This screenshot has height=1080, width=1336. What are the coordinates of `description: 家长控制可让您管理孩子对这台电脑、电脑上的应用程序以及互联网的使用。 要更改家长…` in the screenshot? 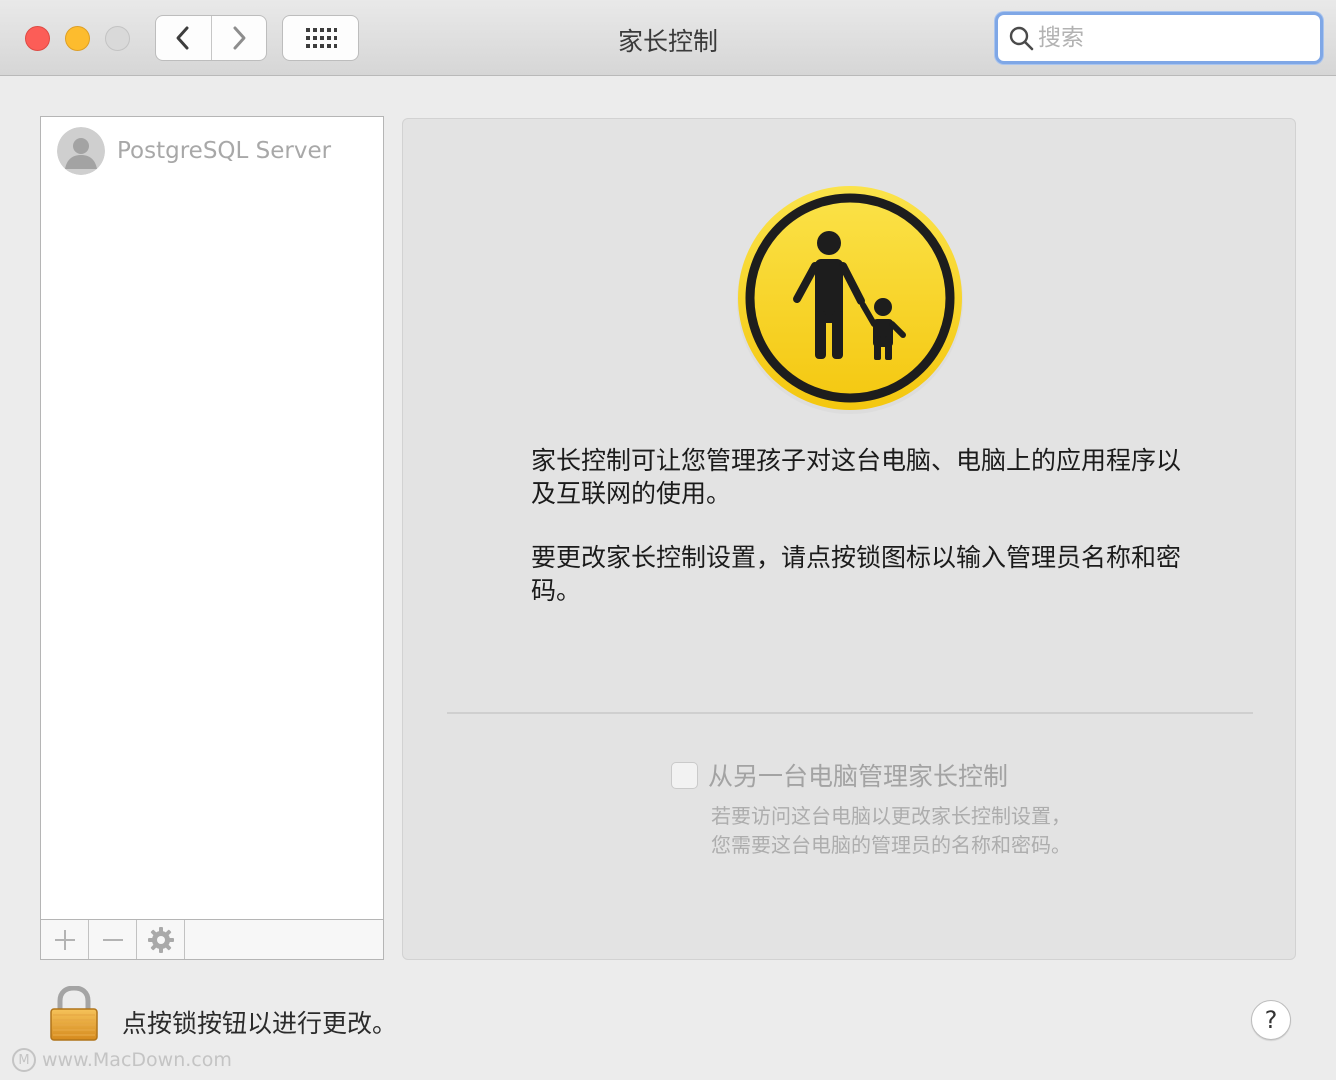 It's located at (856, 525).